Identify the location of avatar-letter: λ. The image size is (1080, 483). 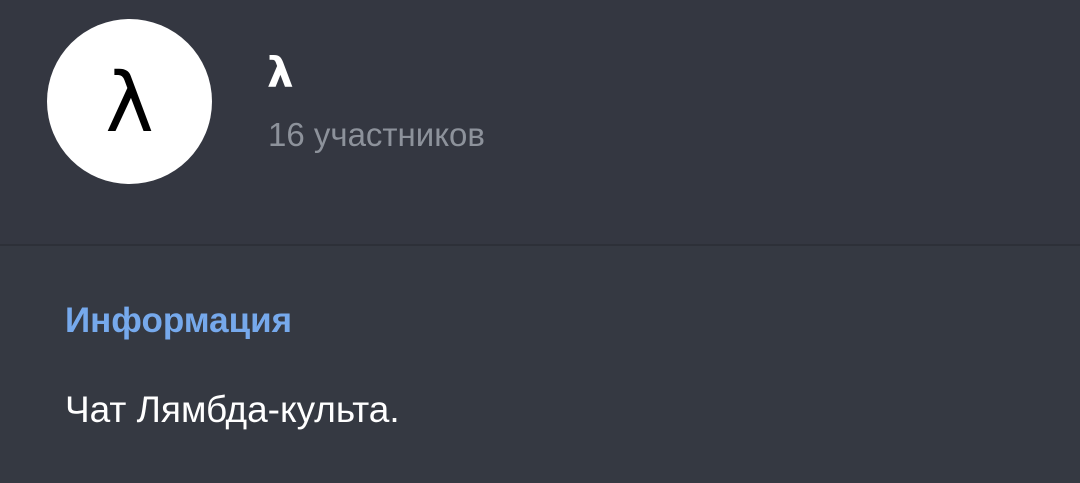
(129, 103).